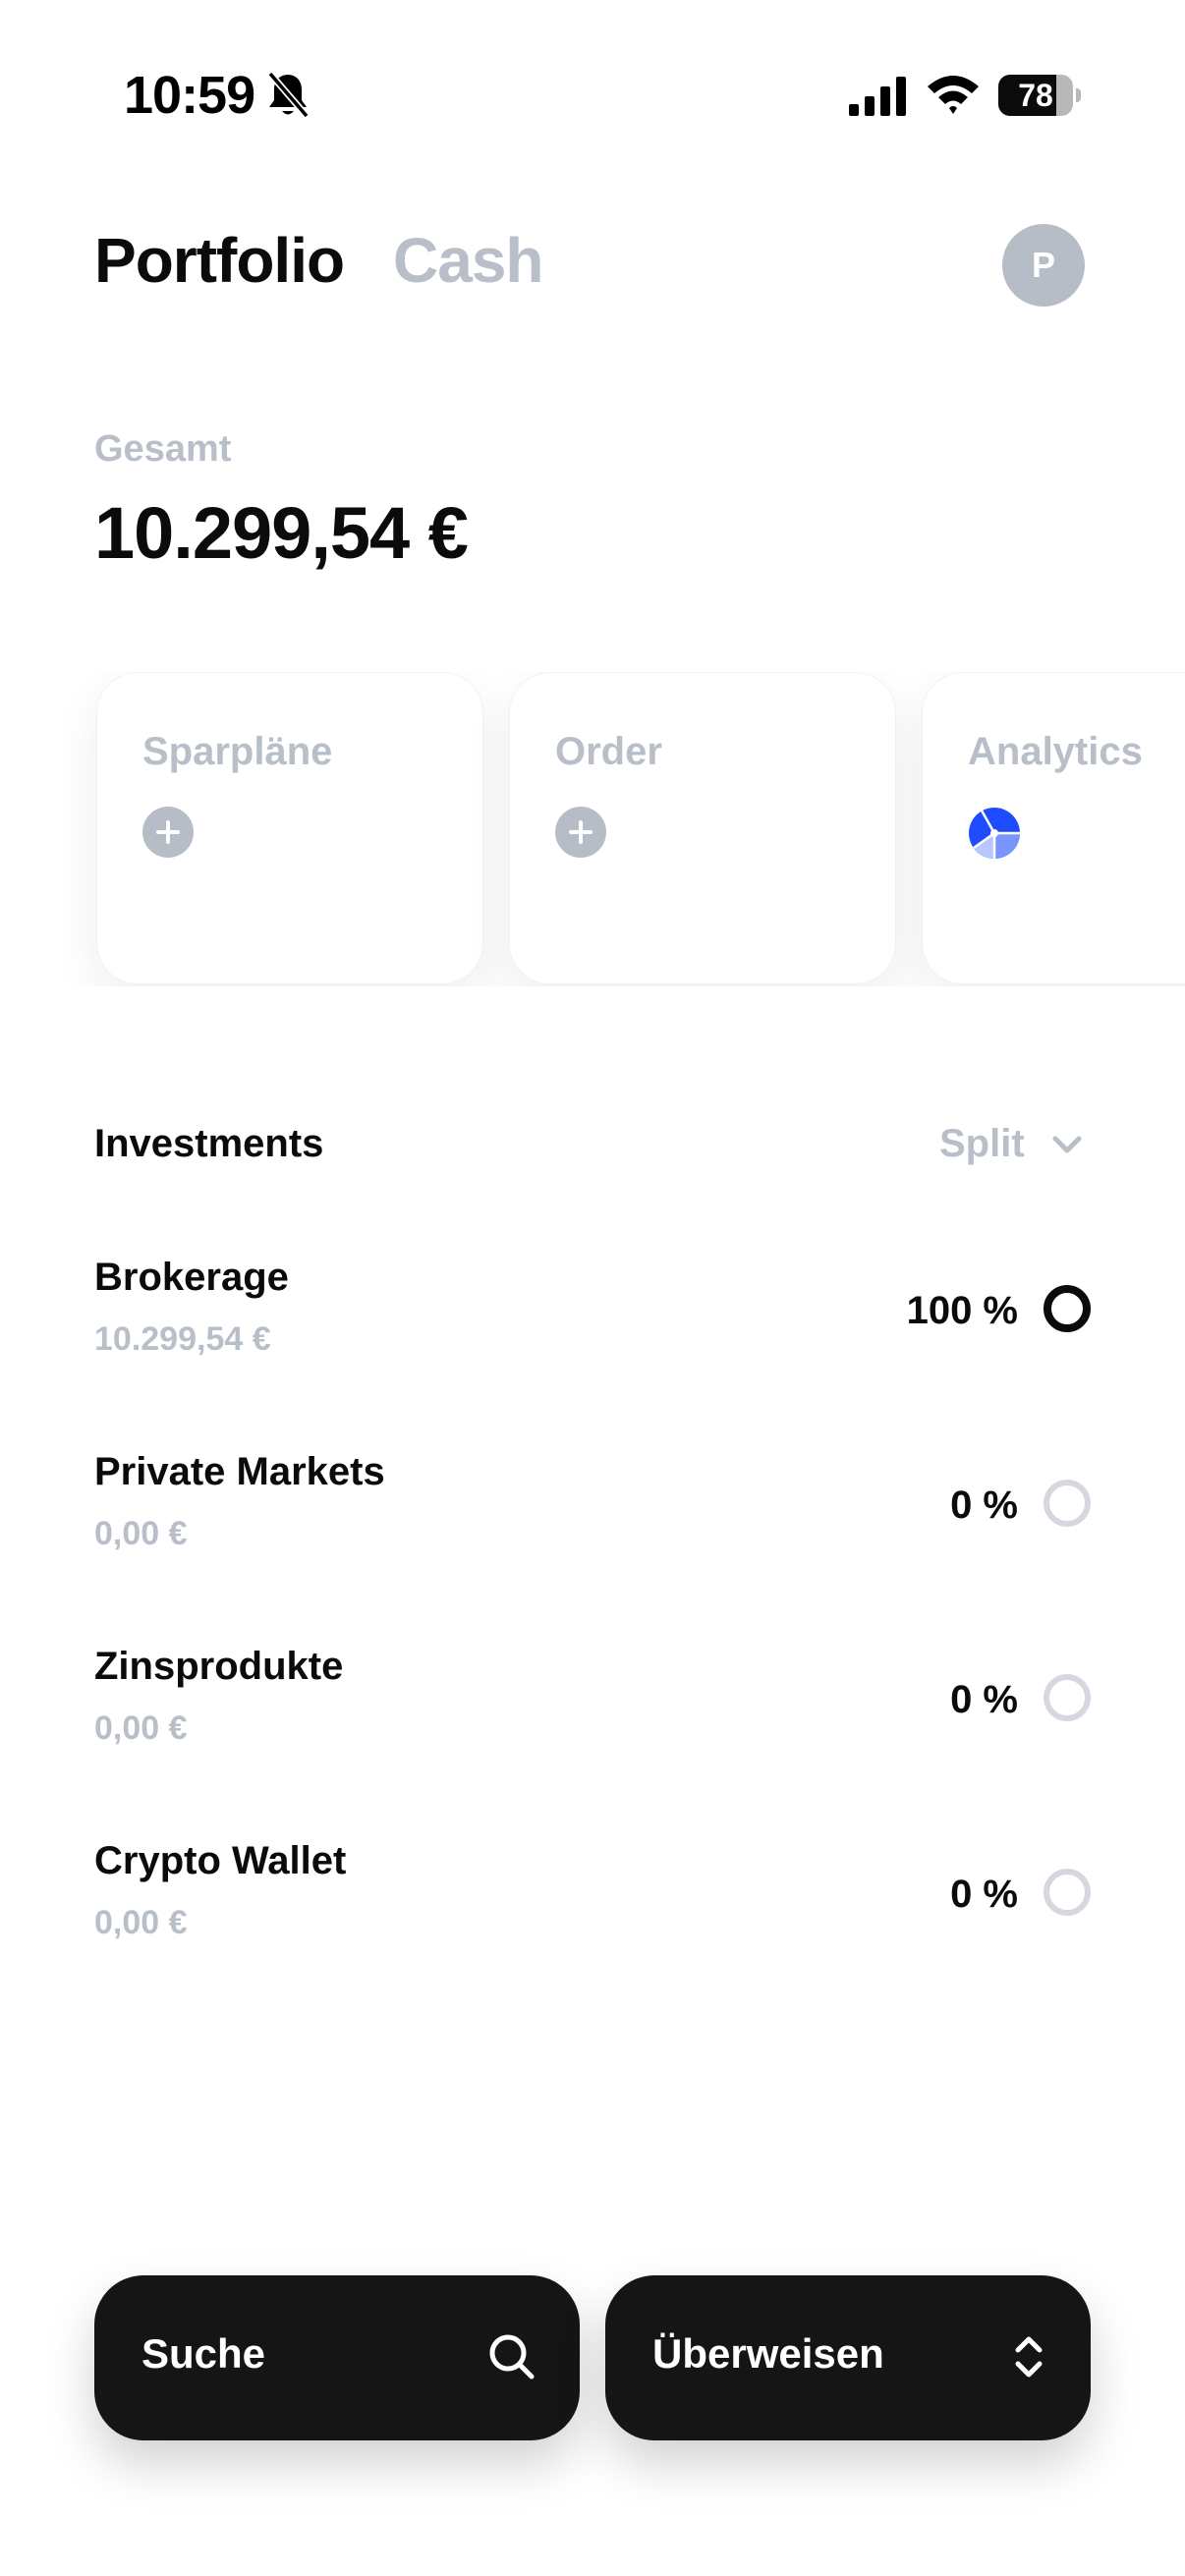  What do you see at coordinates (1044, 265) in the screenshot?
I see `avatar: P` at bounding box center [1044, 265].